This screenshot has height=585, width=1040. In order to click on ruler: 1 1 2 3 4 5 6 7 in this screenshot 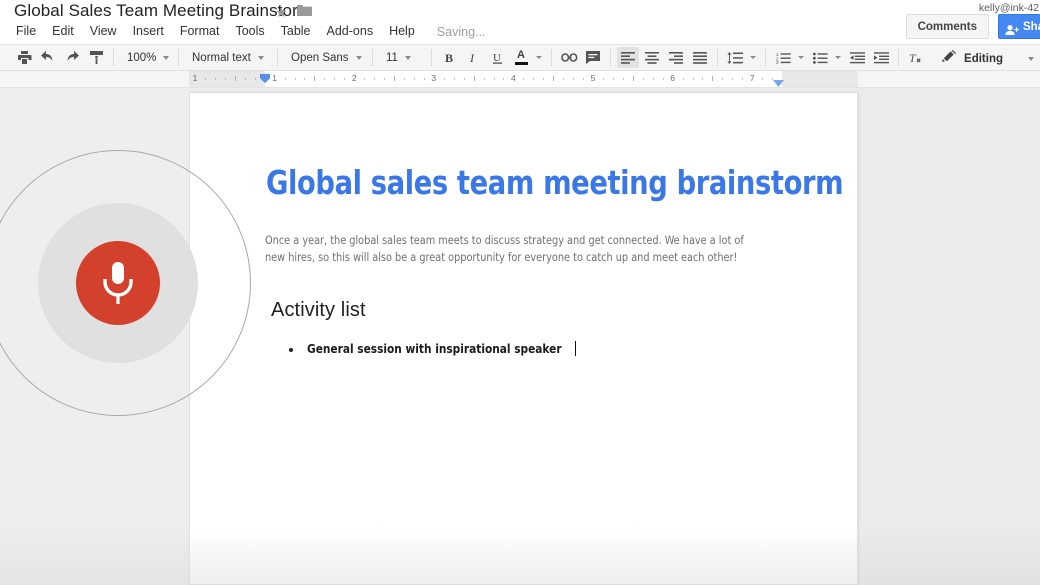, I will do `click(520, 79)`.